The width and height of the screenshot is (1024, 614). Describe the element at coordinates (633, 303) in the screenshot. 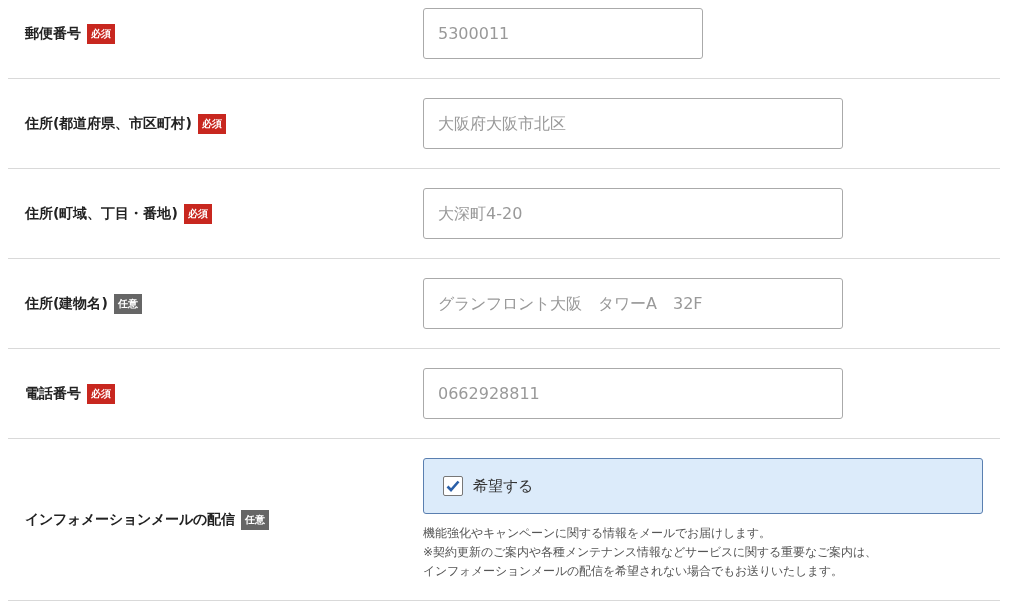

I see `input-field: グランフロント大阪 タワーA 32F` at that location.